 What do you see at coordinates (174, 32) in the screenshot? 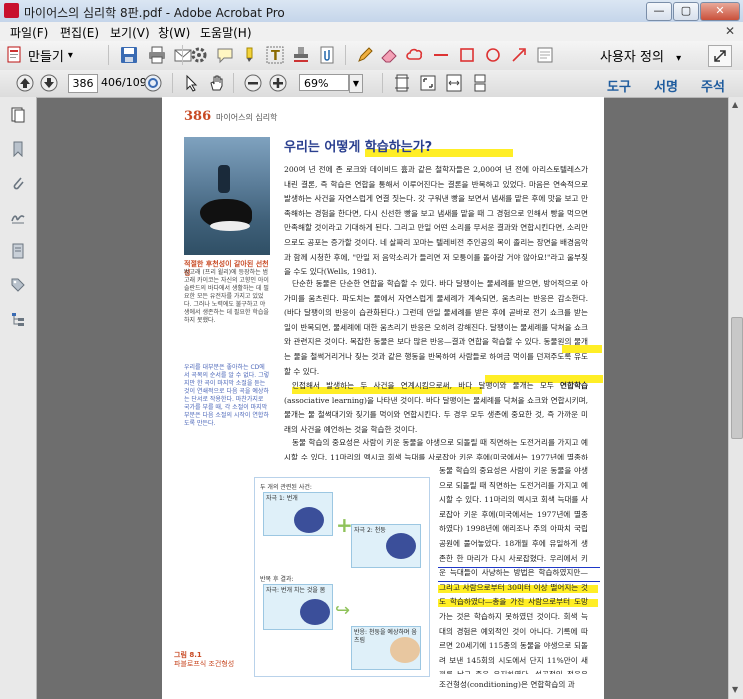
I see `menu-window: 창(W)` at bounding box center [174, 32].